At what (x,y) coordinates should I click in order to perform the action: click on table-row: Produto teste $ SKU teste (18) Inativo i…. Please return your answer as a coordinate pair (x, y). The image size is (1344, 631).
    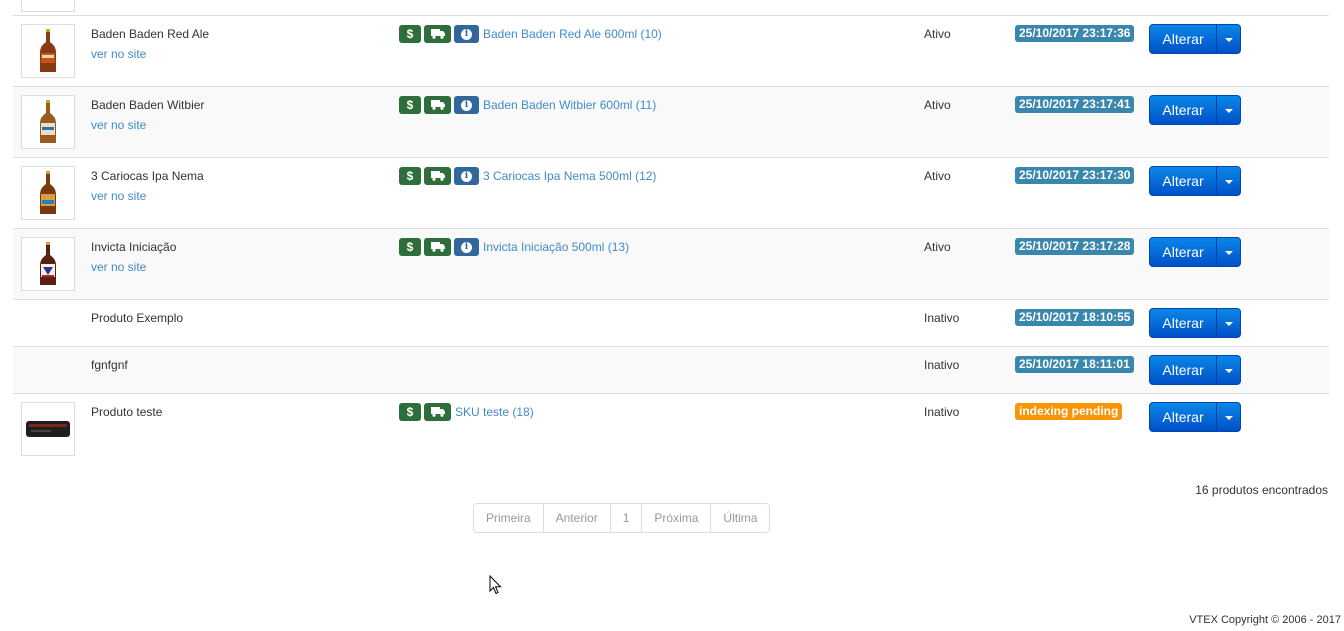
    Looking at the image, I should click on (671, 428).